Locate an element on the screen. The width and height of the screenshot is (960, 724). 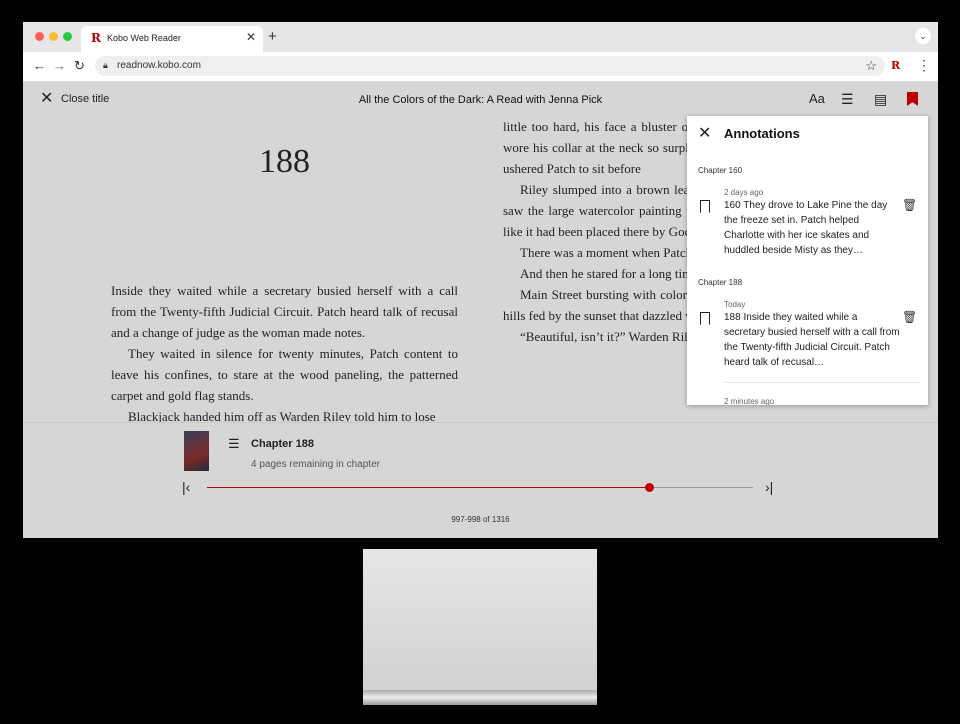
page-range: 997-998 of 1316 is located at coordinates (480, 519).